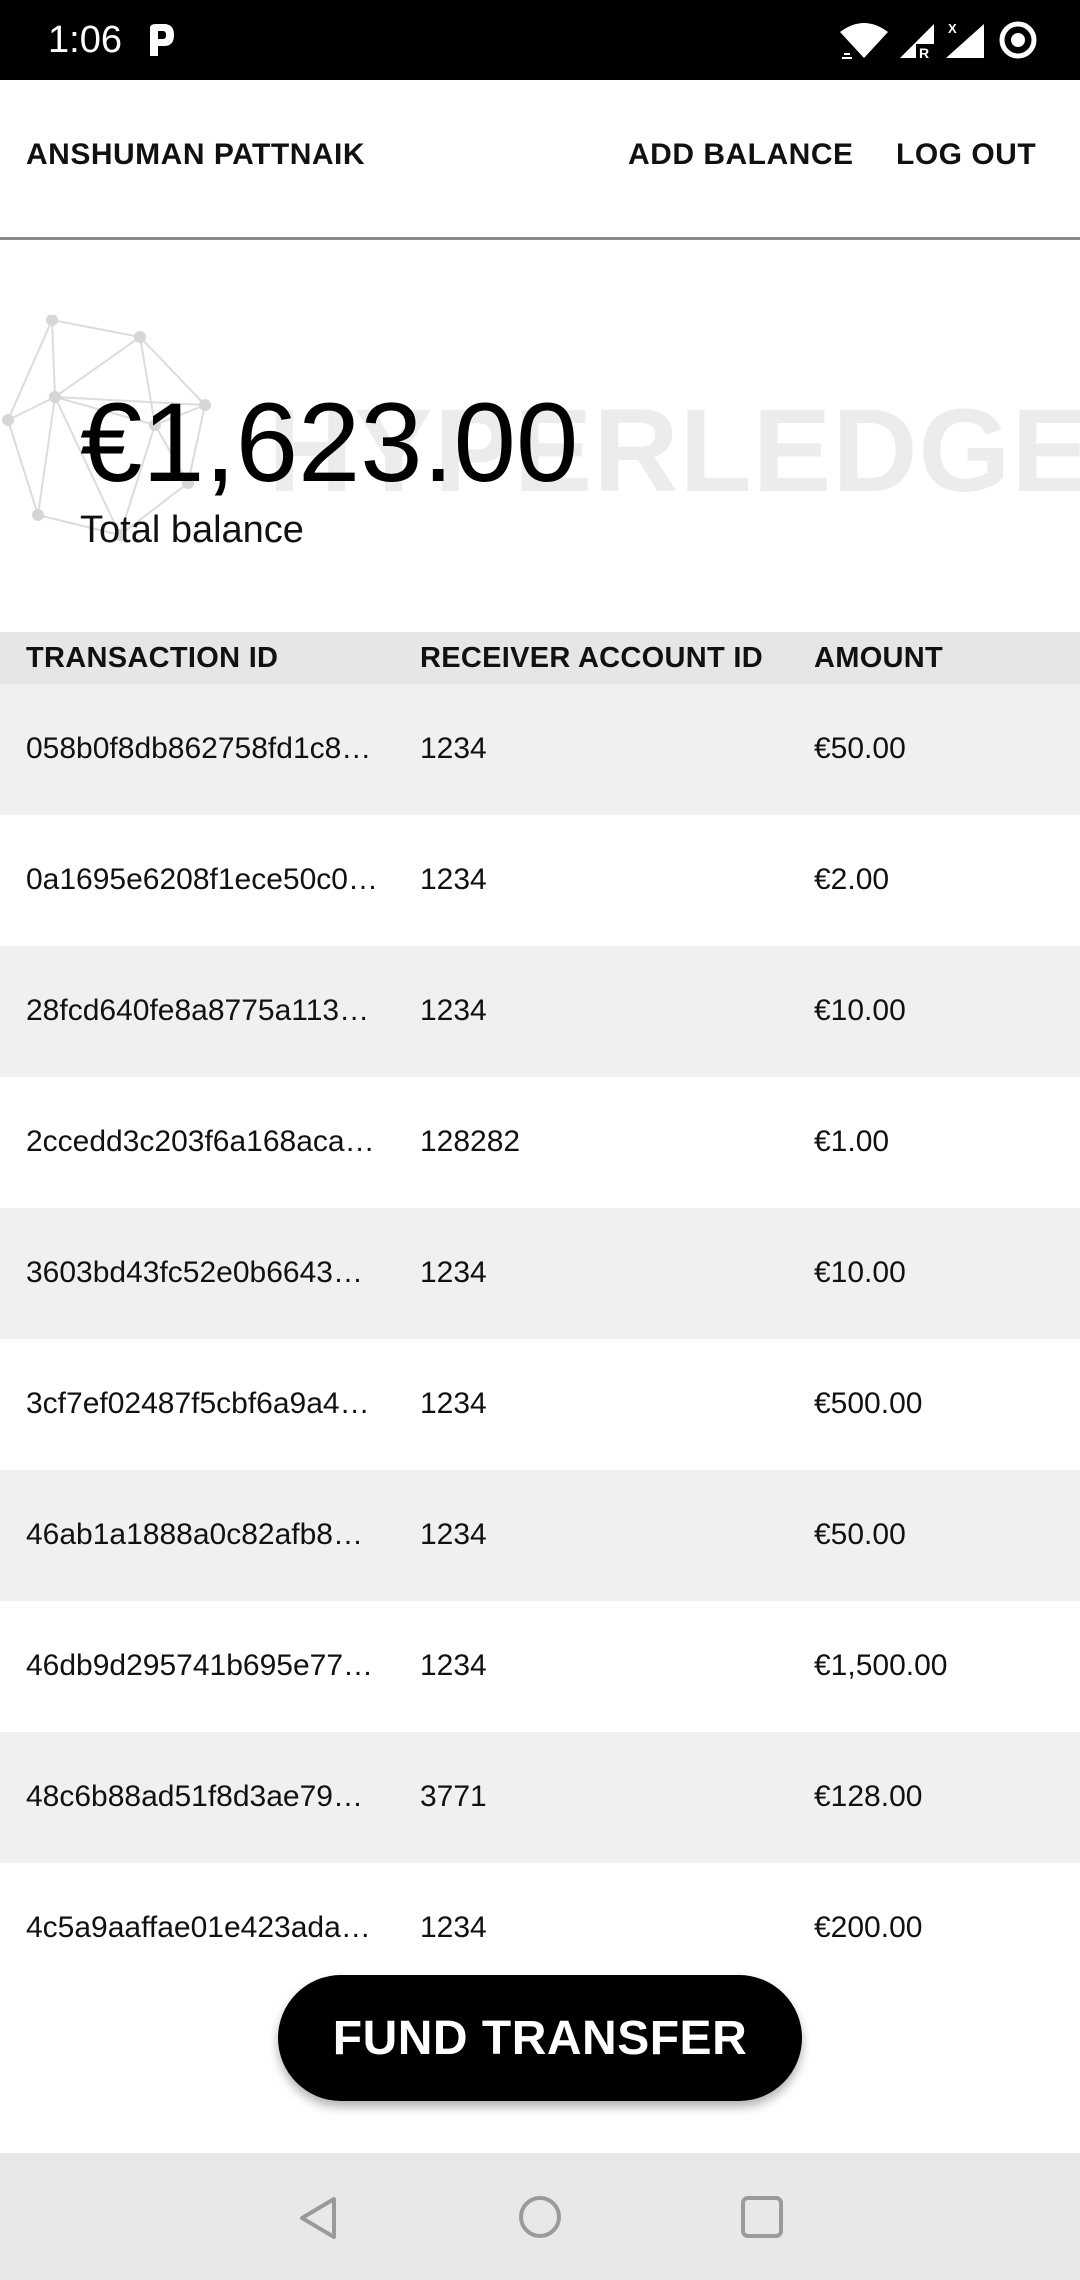 The height and width of the screenshot is (2280, 1080). I want to click on receiver-account-id: 3771, so click(453, 1796).